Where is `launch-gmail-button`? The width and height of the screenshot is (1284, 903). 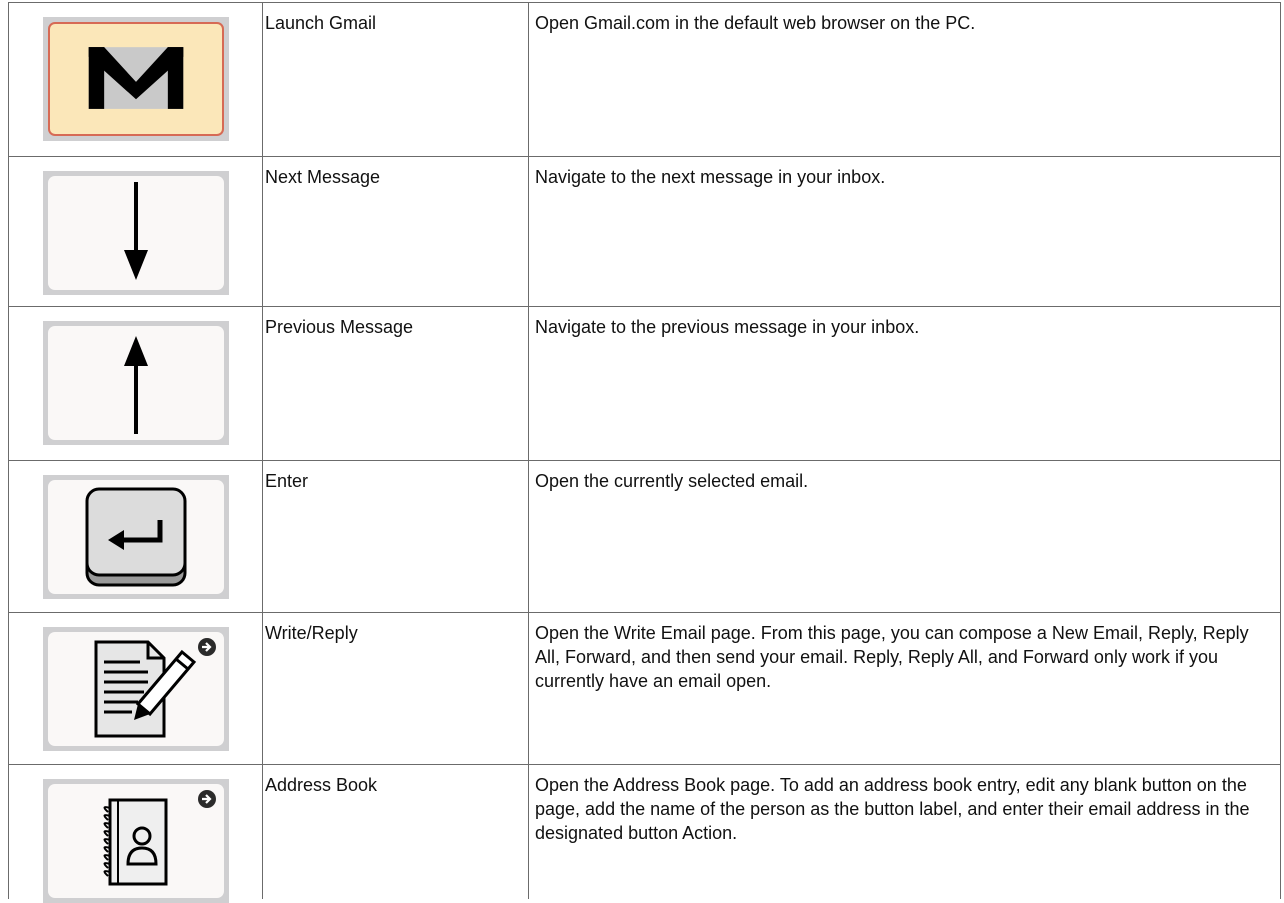
launch-gmail-button is located at coordinates (136, 79).